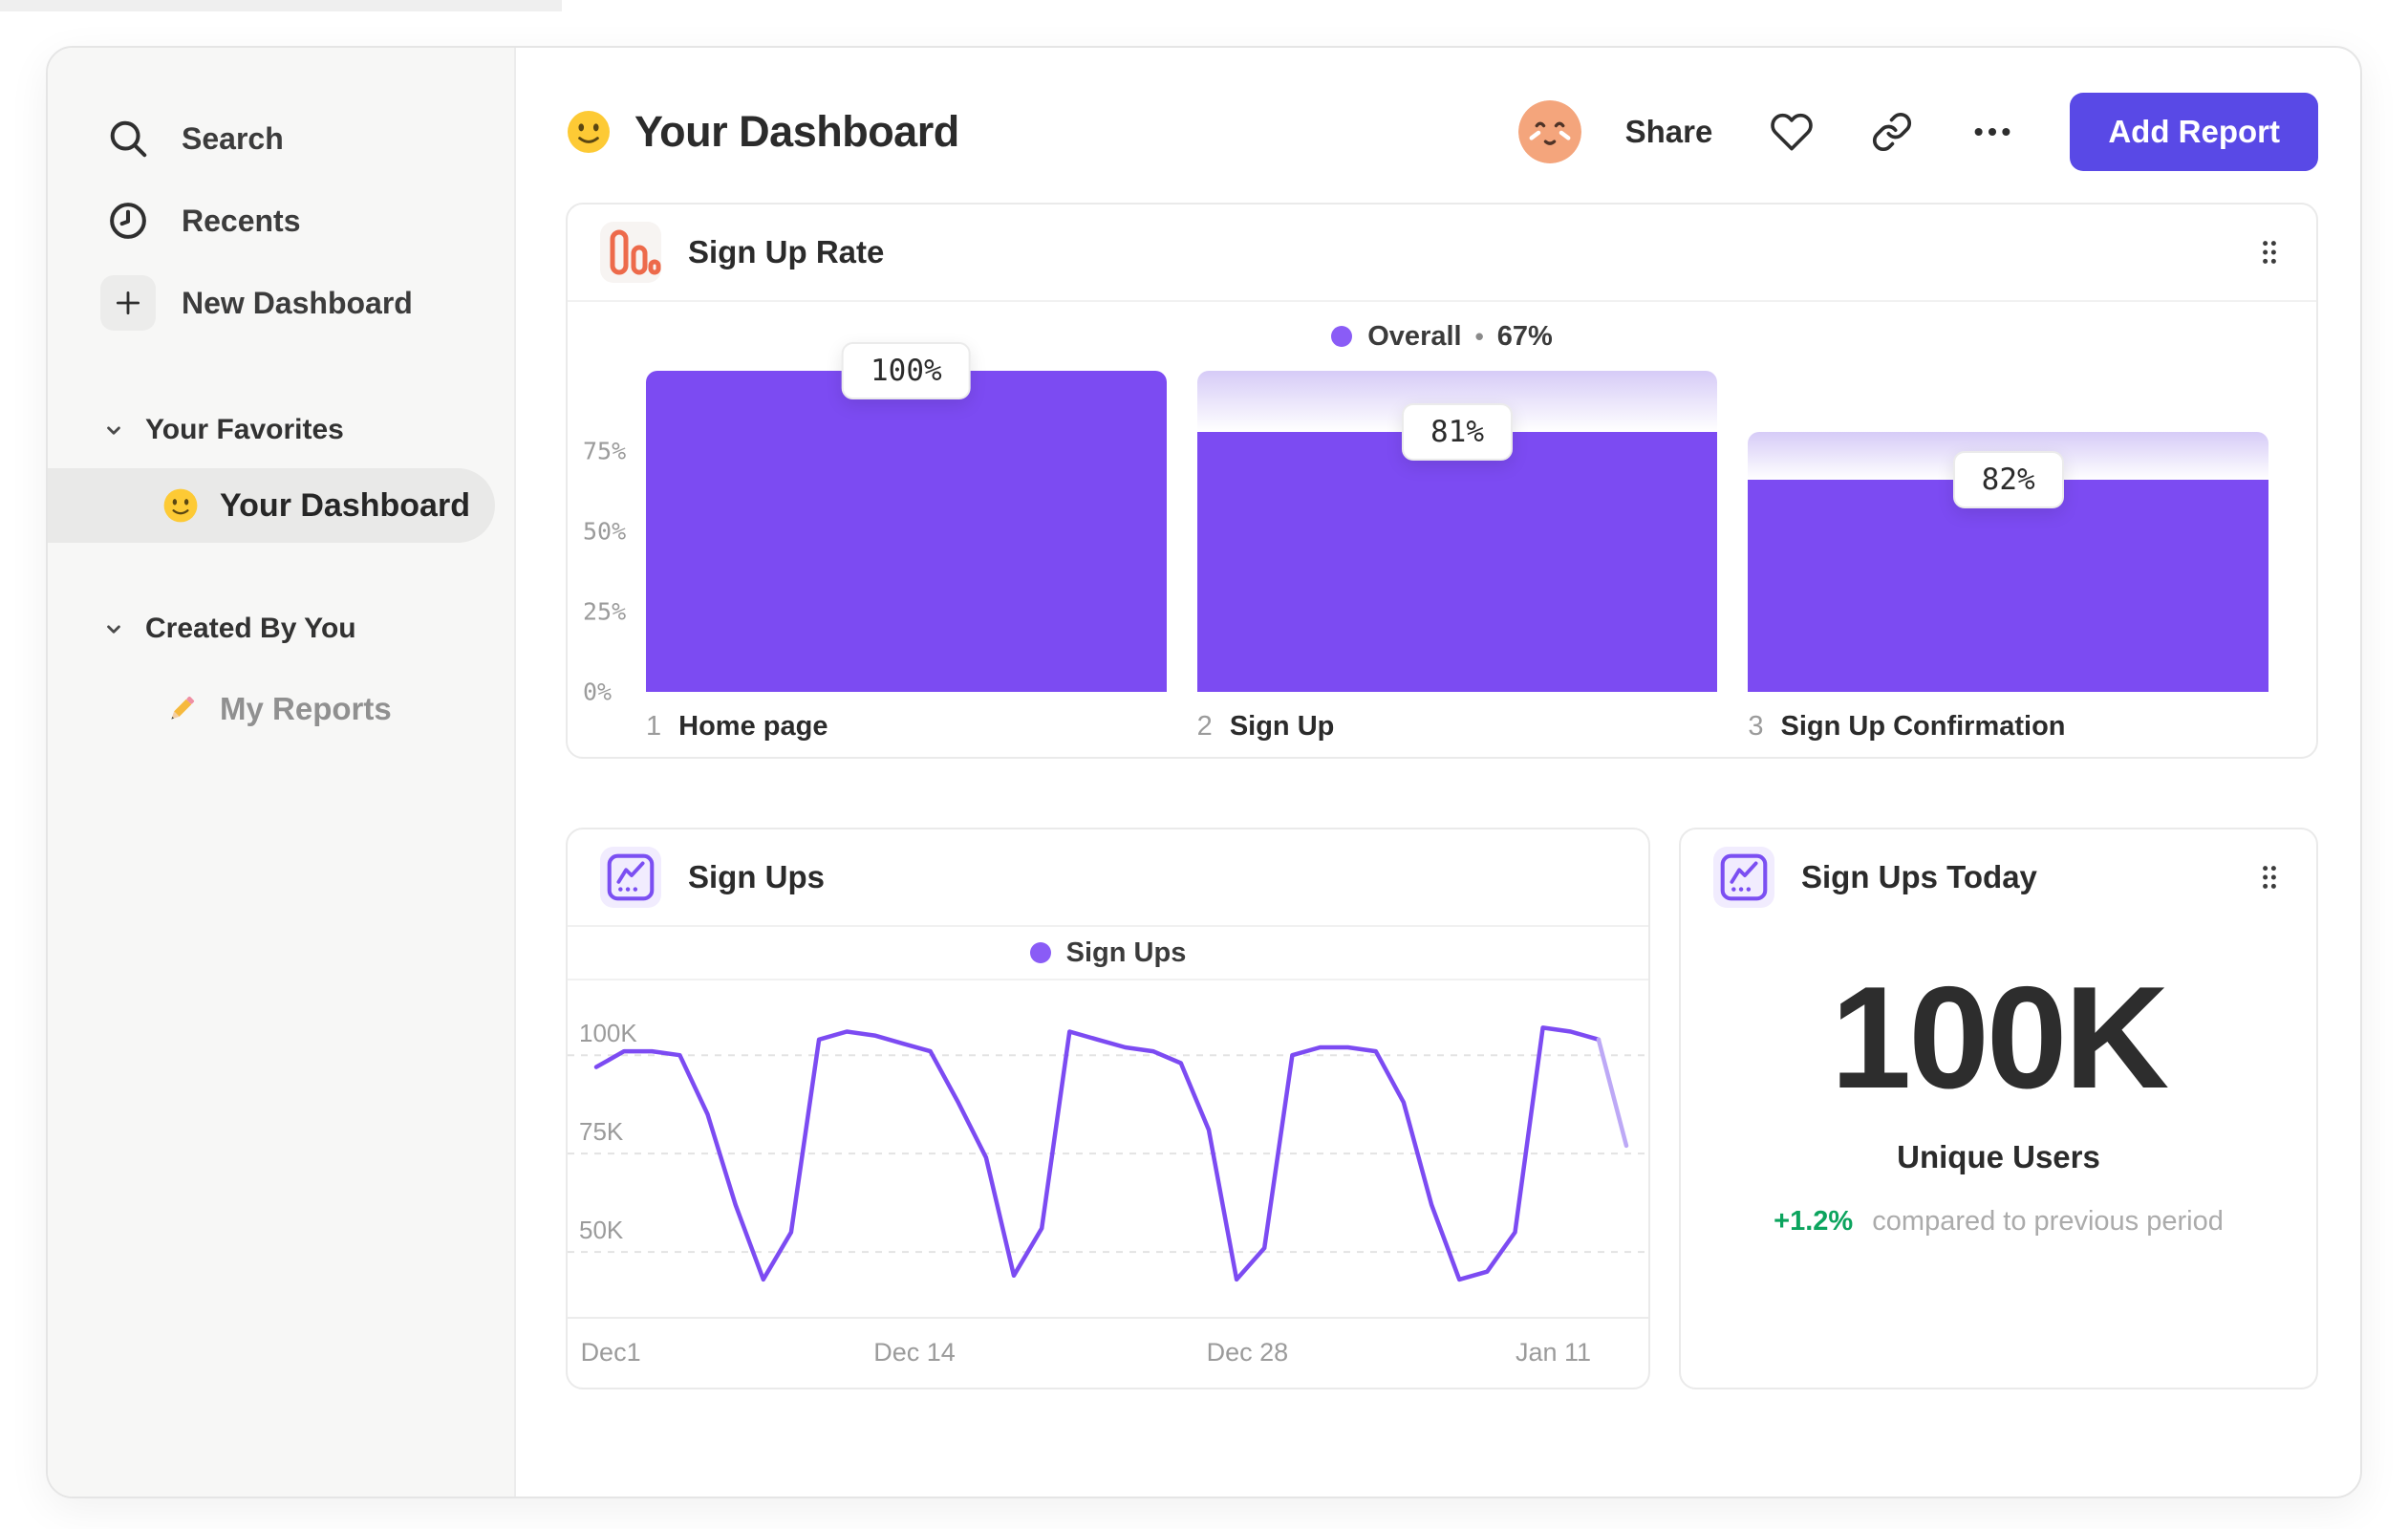  I want to click on funnel-bar-value-label: 82%, so click(2008, 480).